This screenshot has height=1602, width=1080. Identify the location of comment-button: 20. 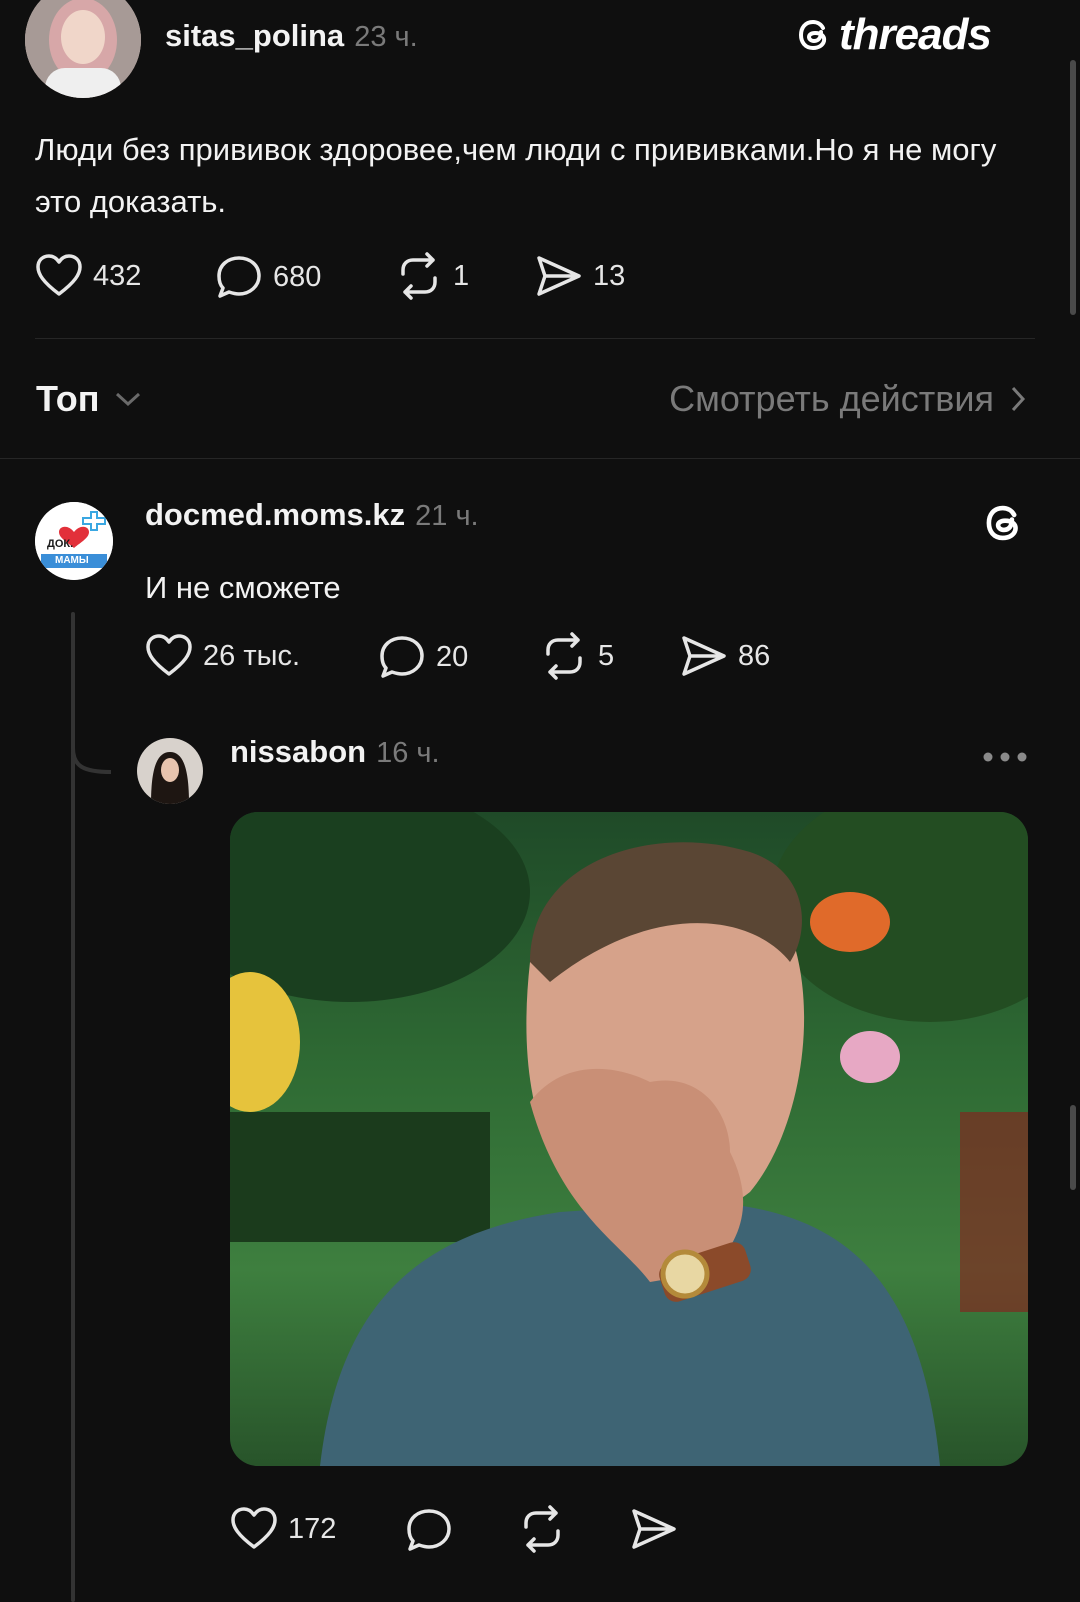
(423, 657).